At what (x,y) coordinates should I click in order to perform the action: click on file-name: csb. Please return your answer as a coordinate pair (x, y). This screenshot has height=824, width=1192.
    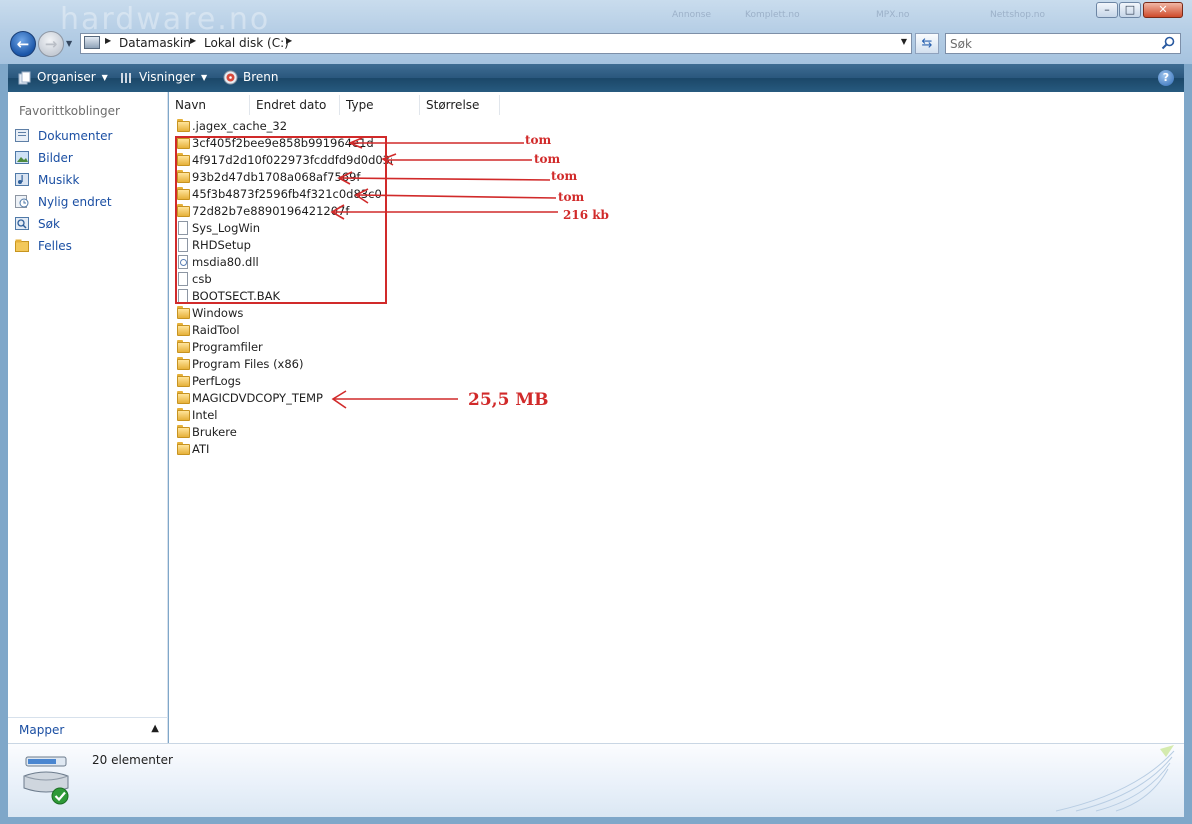
    Looking at the image, I should click on (202, 279).